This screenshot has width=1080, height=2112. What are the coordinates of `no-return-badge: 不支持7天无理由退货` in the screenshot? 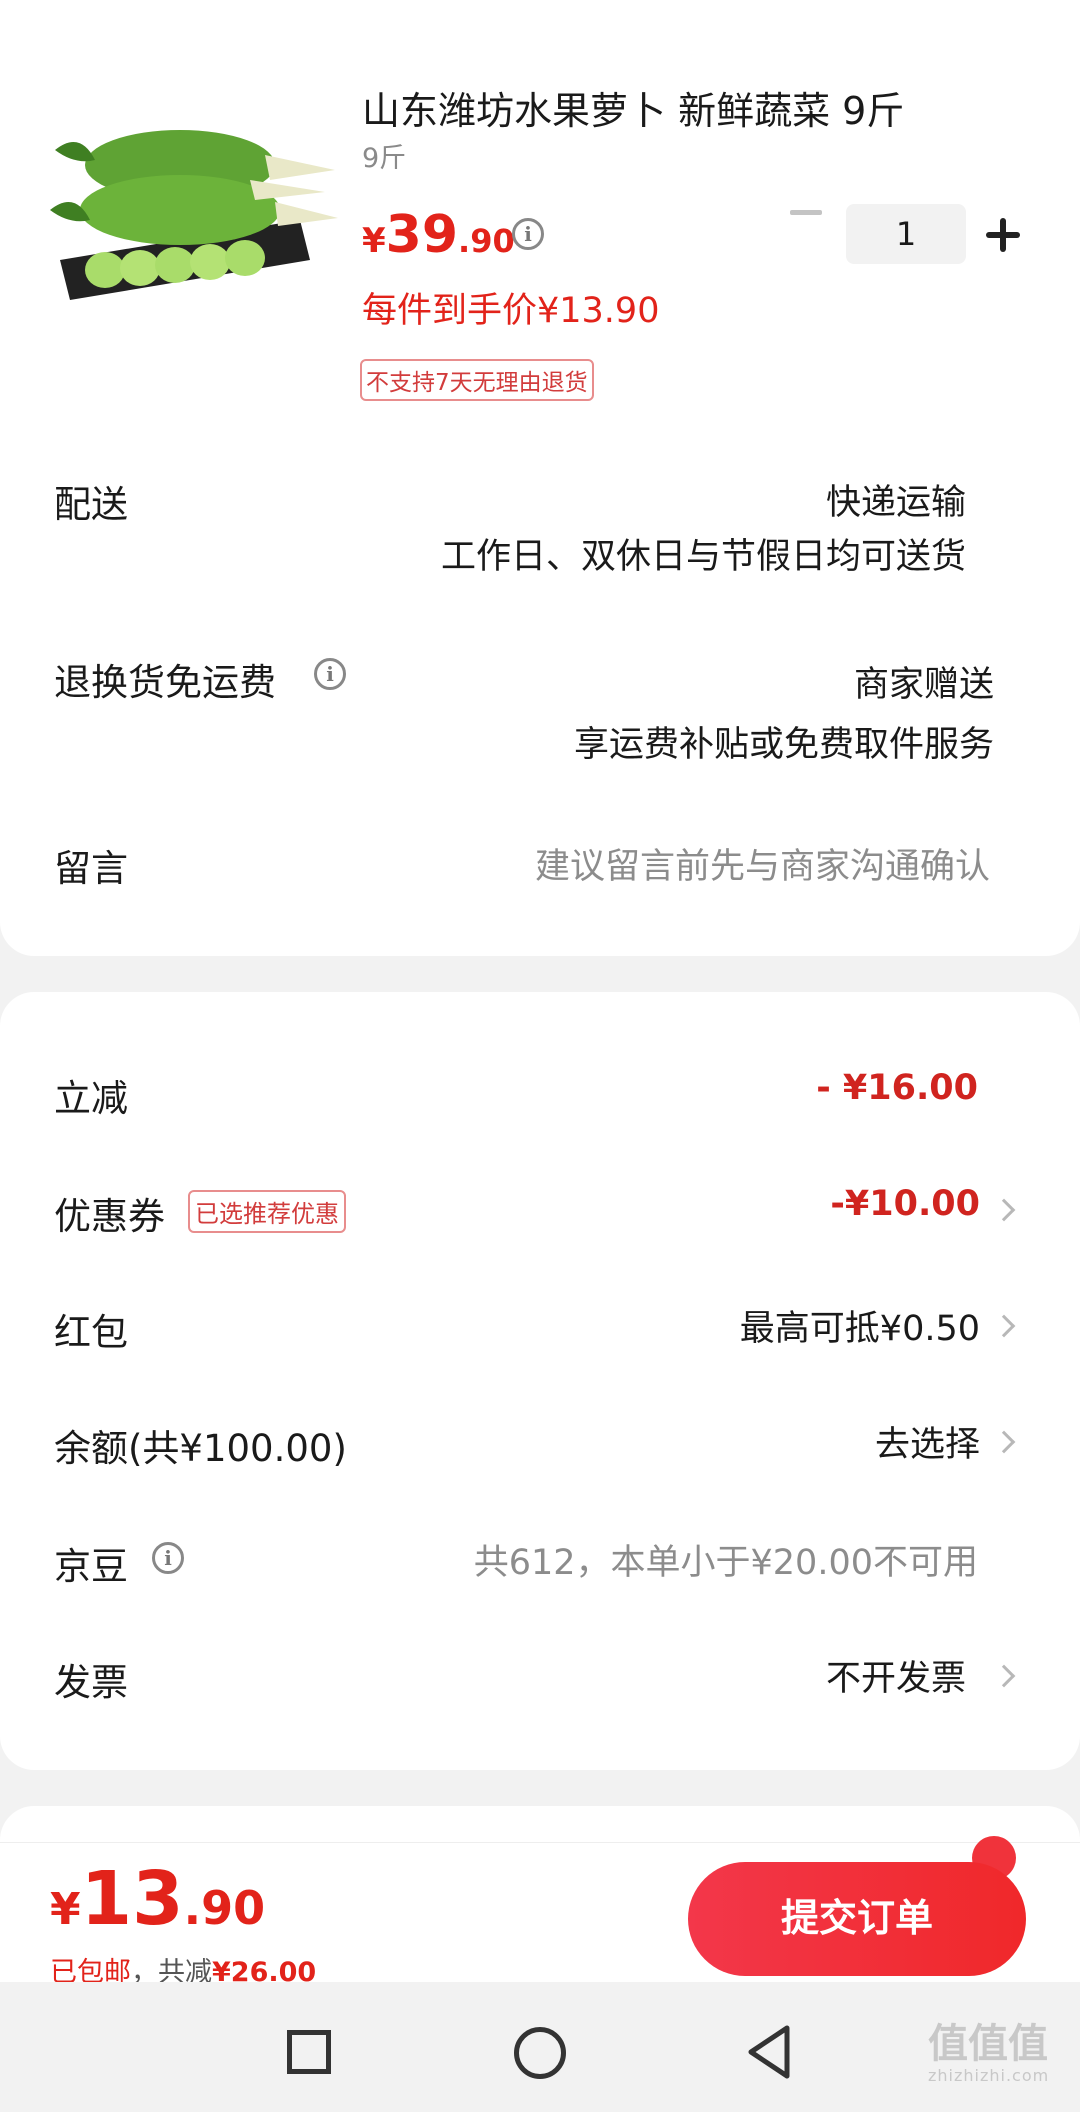 It's located at (477, 380).